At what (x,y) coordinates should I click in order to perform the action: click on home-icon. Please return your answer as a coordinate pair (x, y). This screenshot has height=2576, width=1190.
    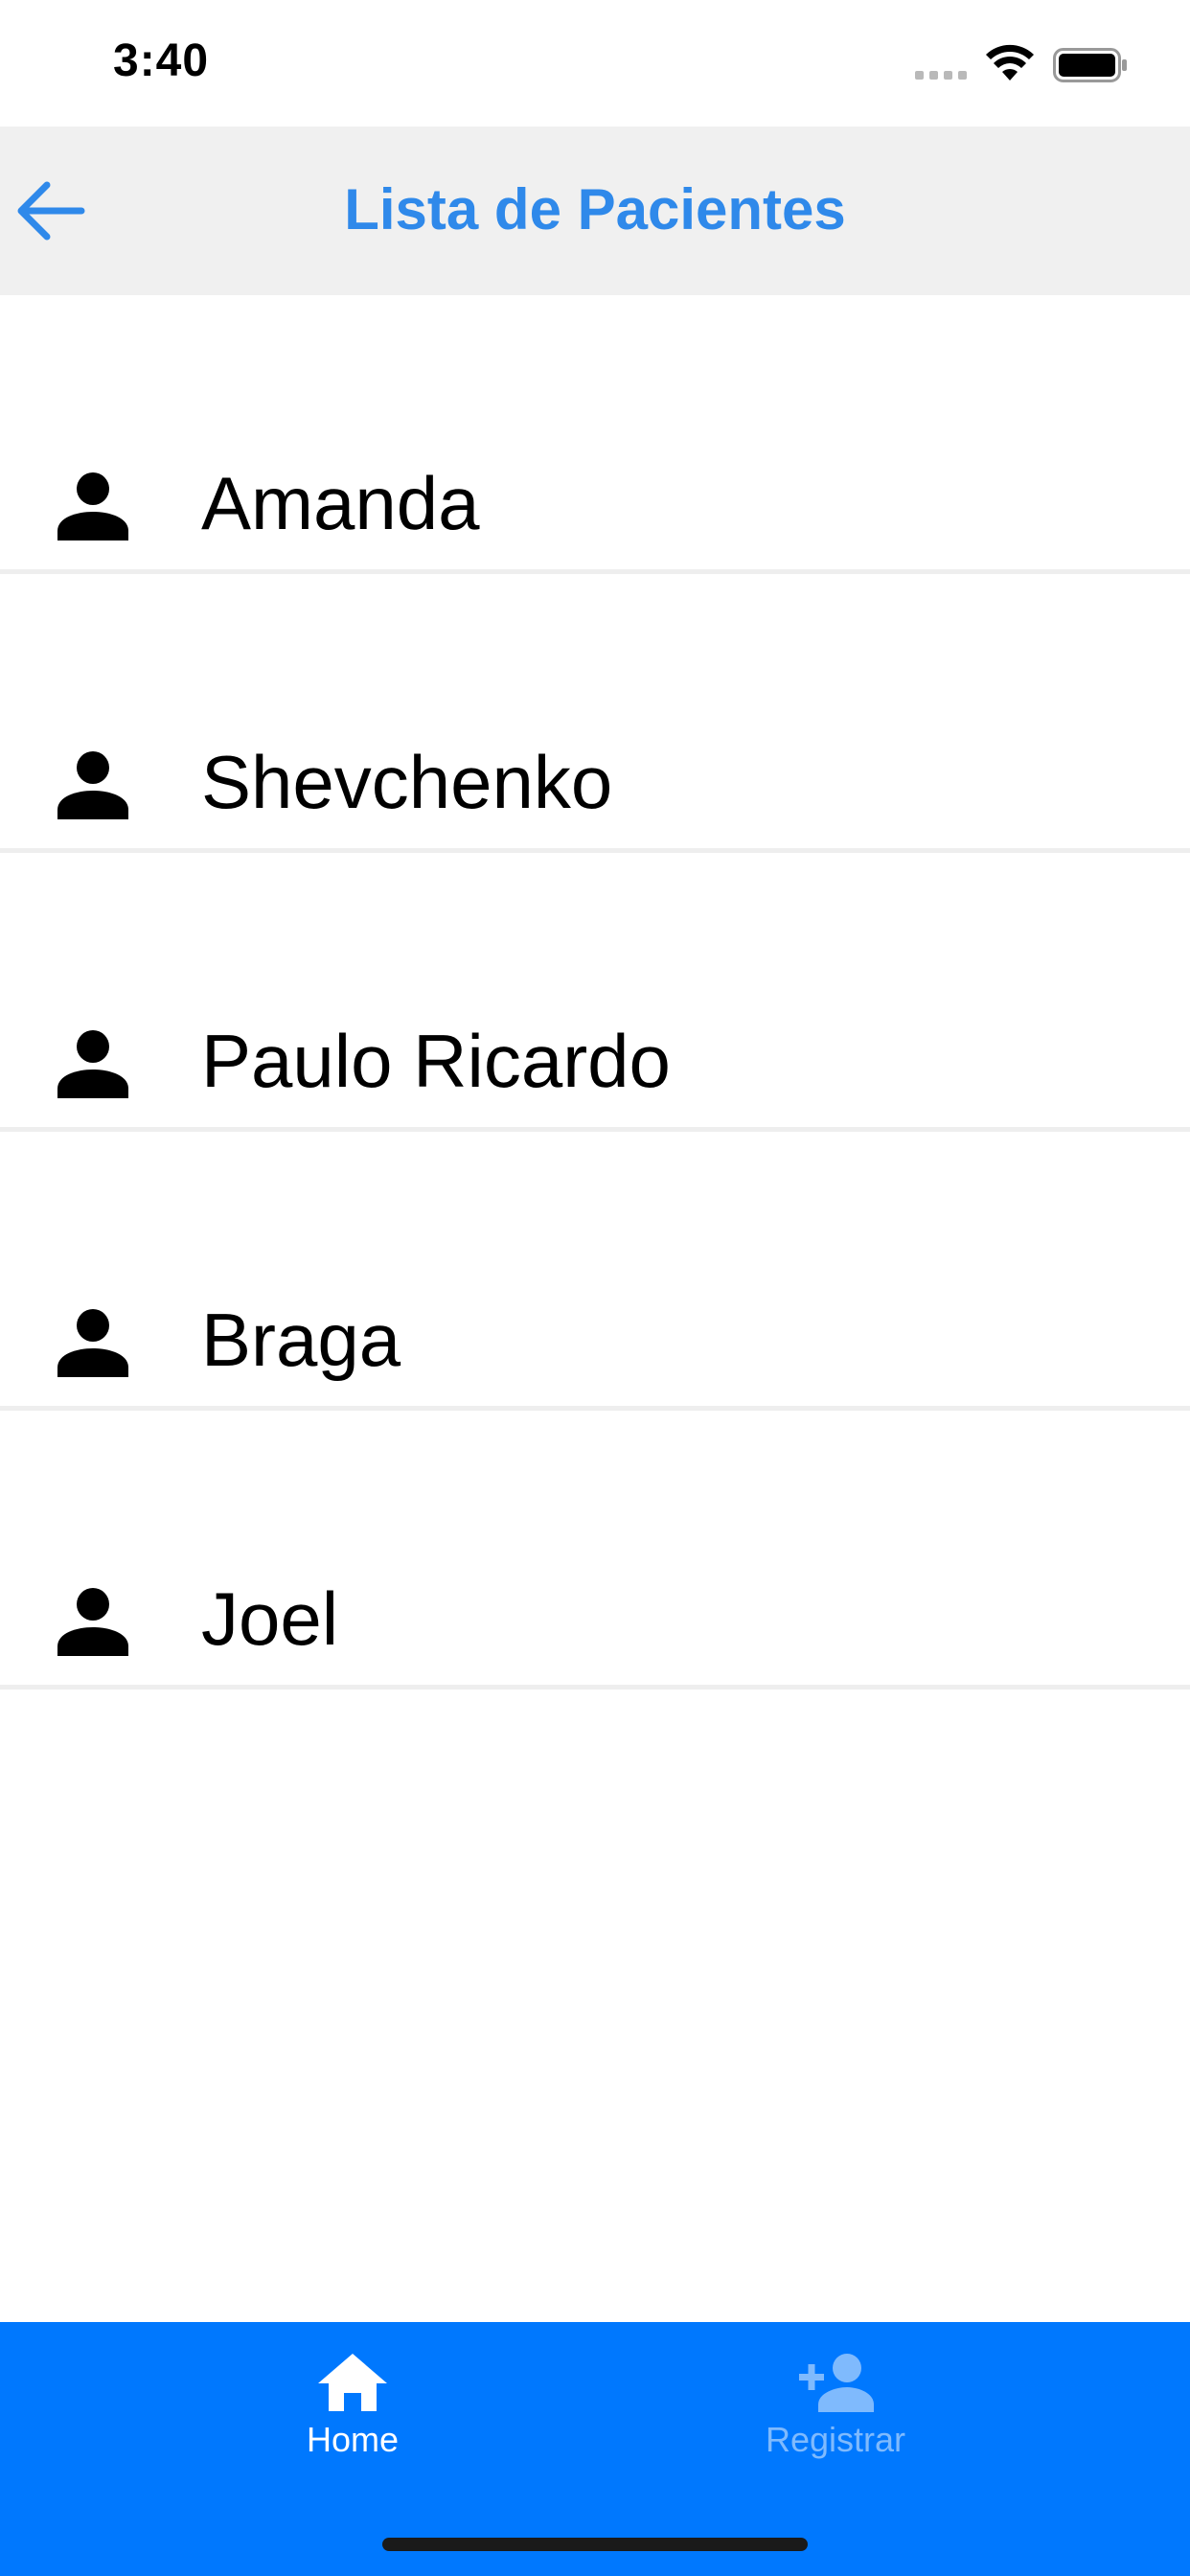
    Looking at the image, I should click on (352, 2382).